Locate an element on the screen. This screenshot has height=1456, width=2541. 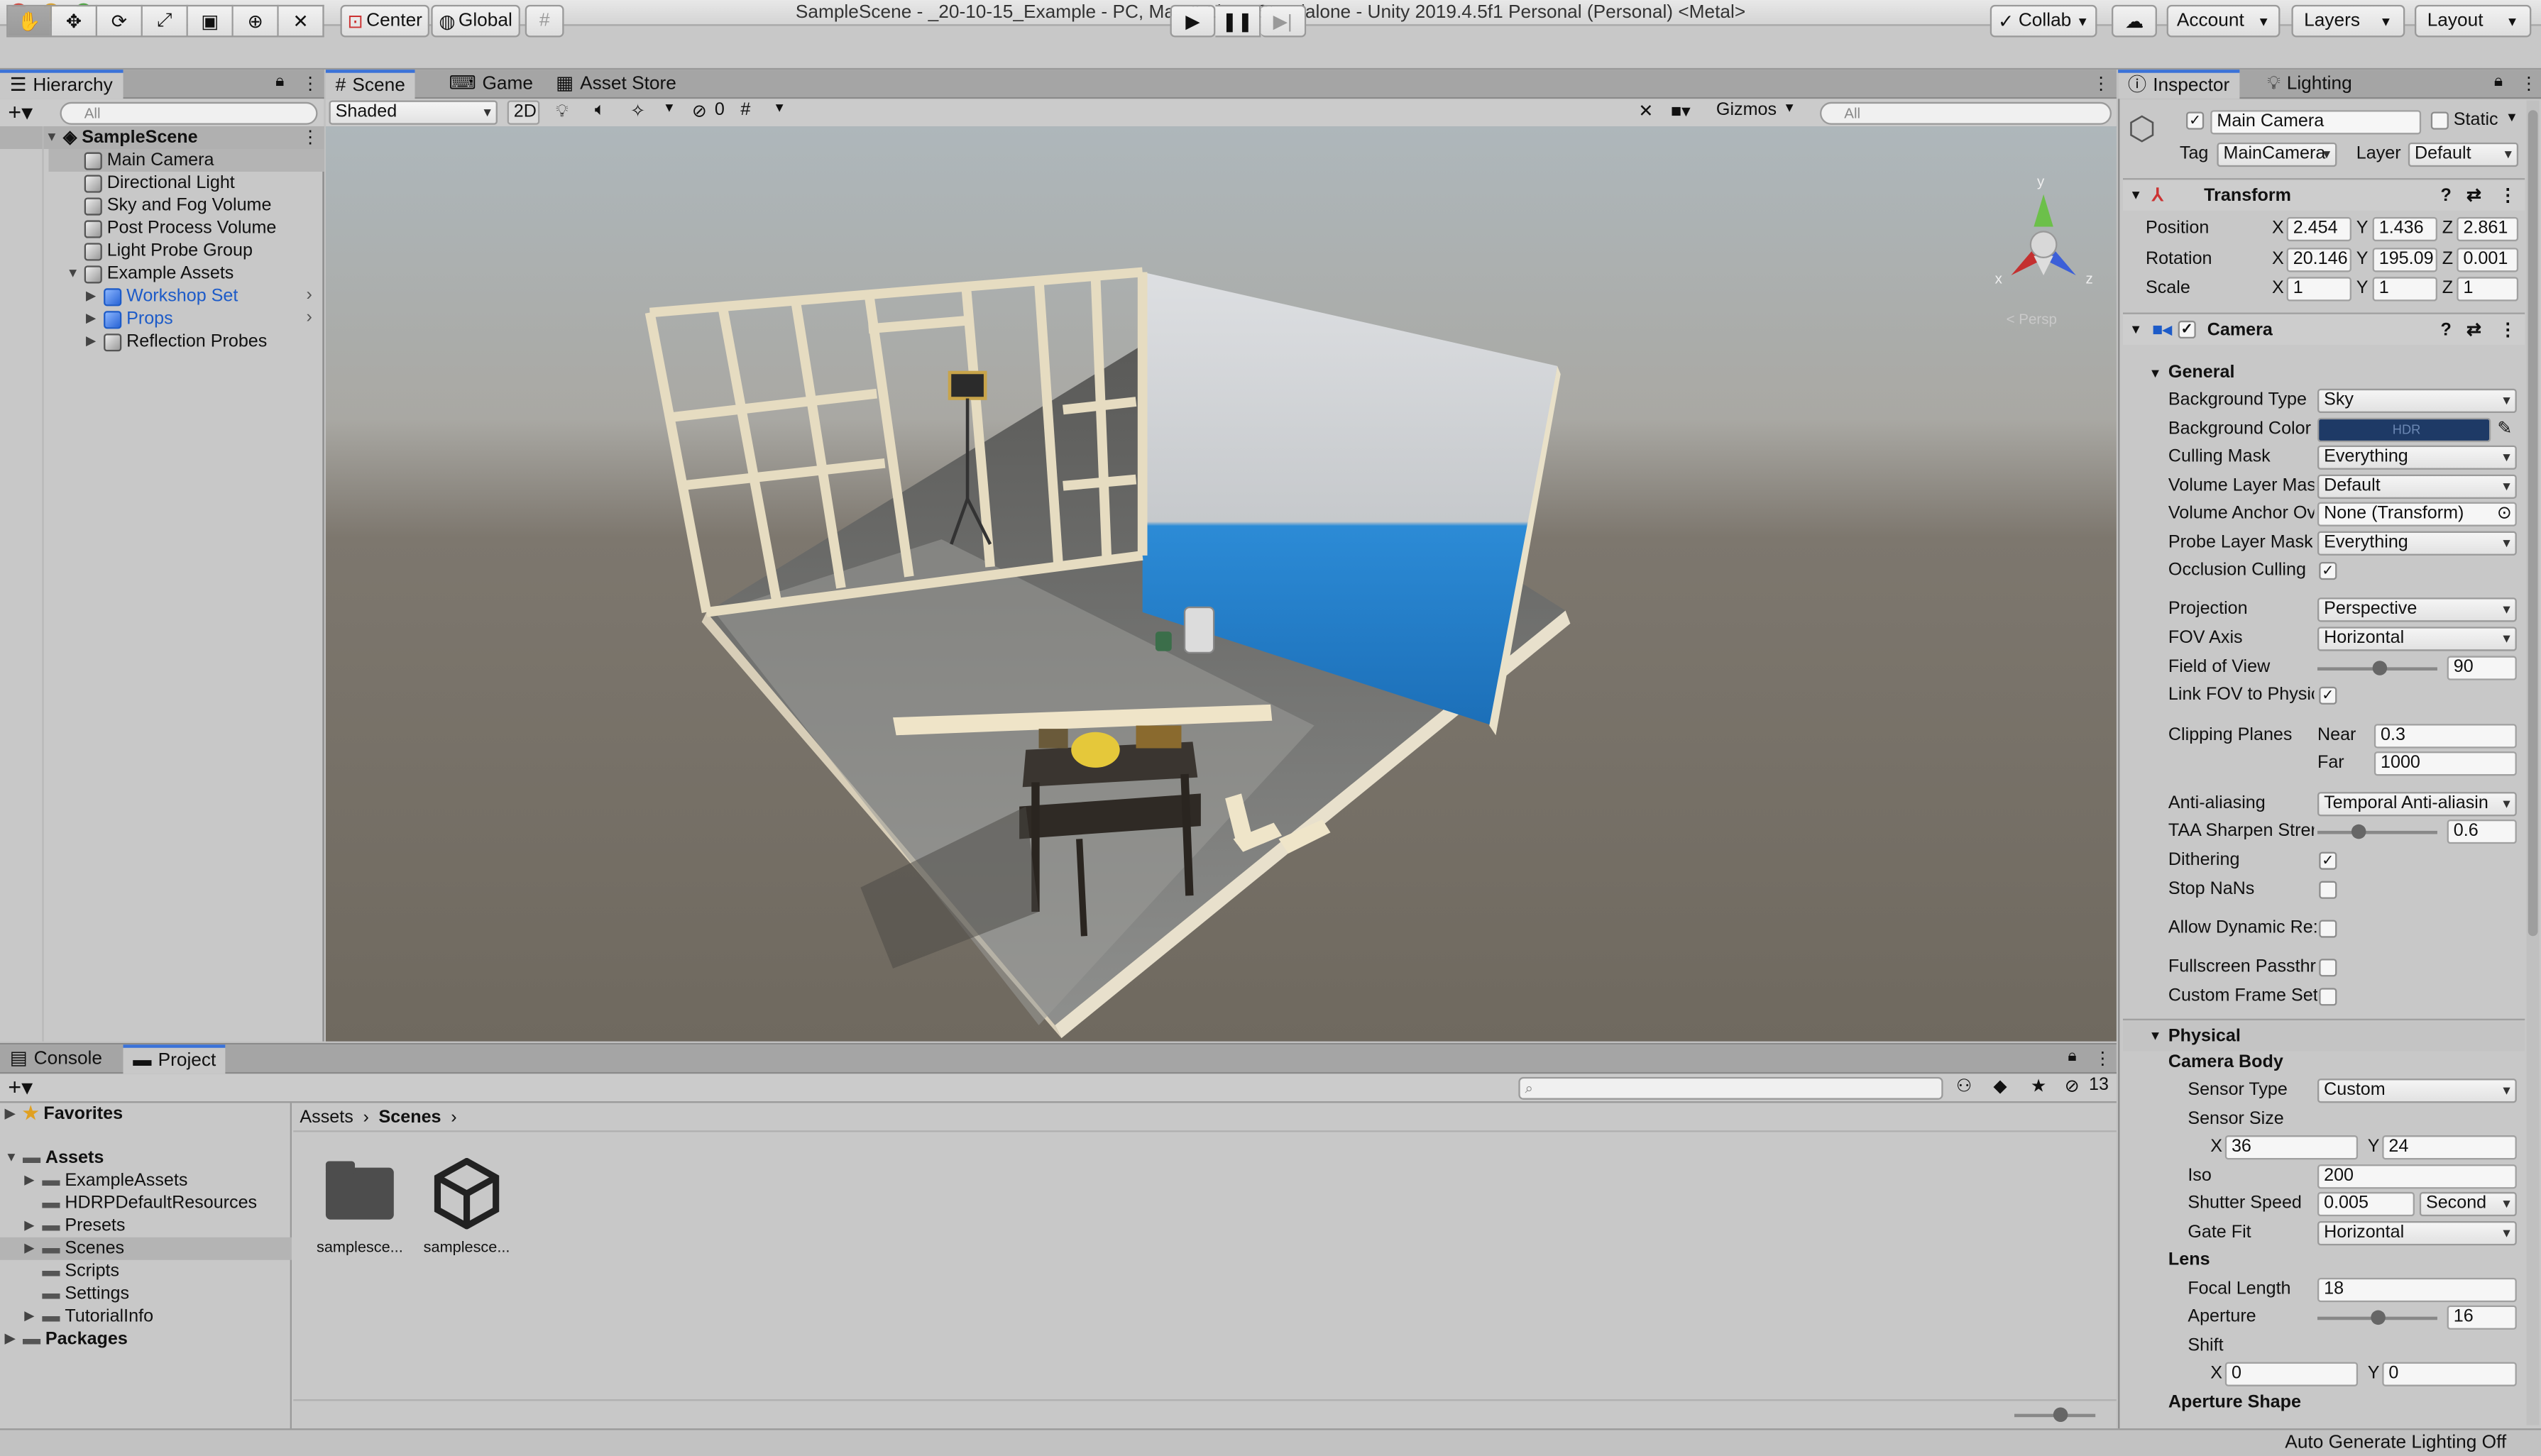
projection-dropdown: Perspective is located at coordinates (2417, 609).